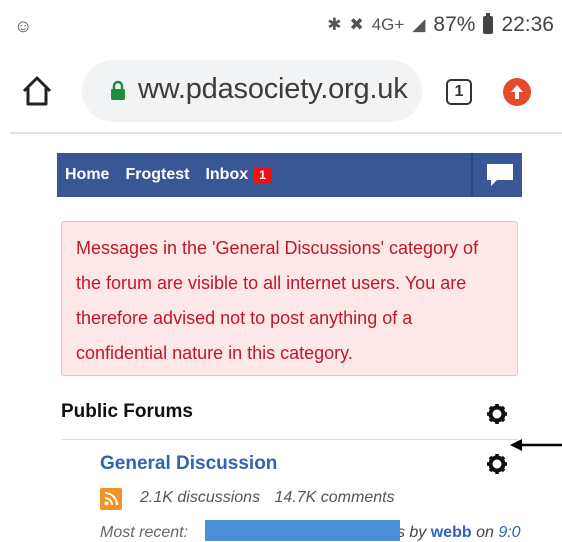 The width and height of the screenshot is (562, 542). Describe the element at coordinates (23, 26) in the screenshot. I see `account-icon: ☺` at that location.